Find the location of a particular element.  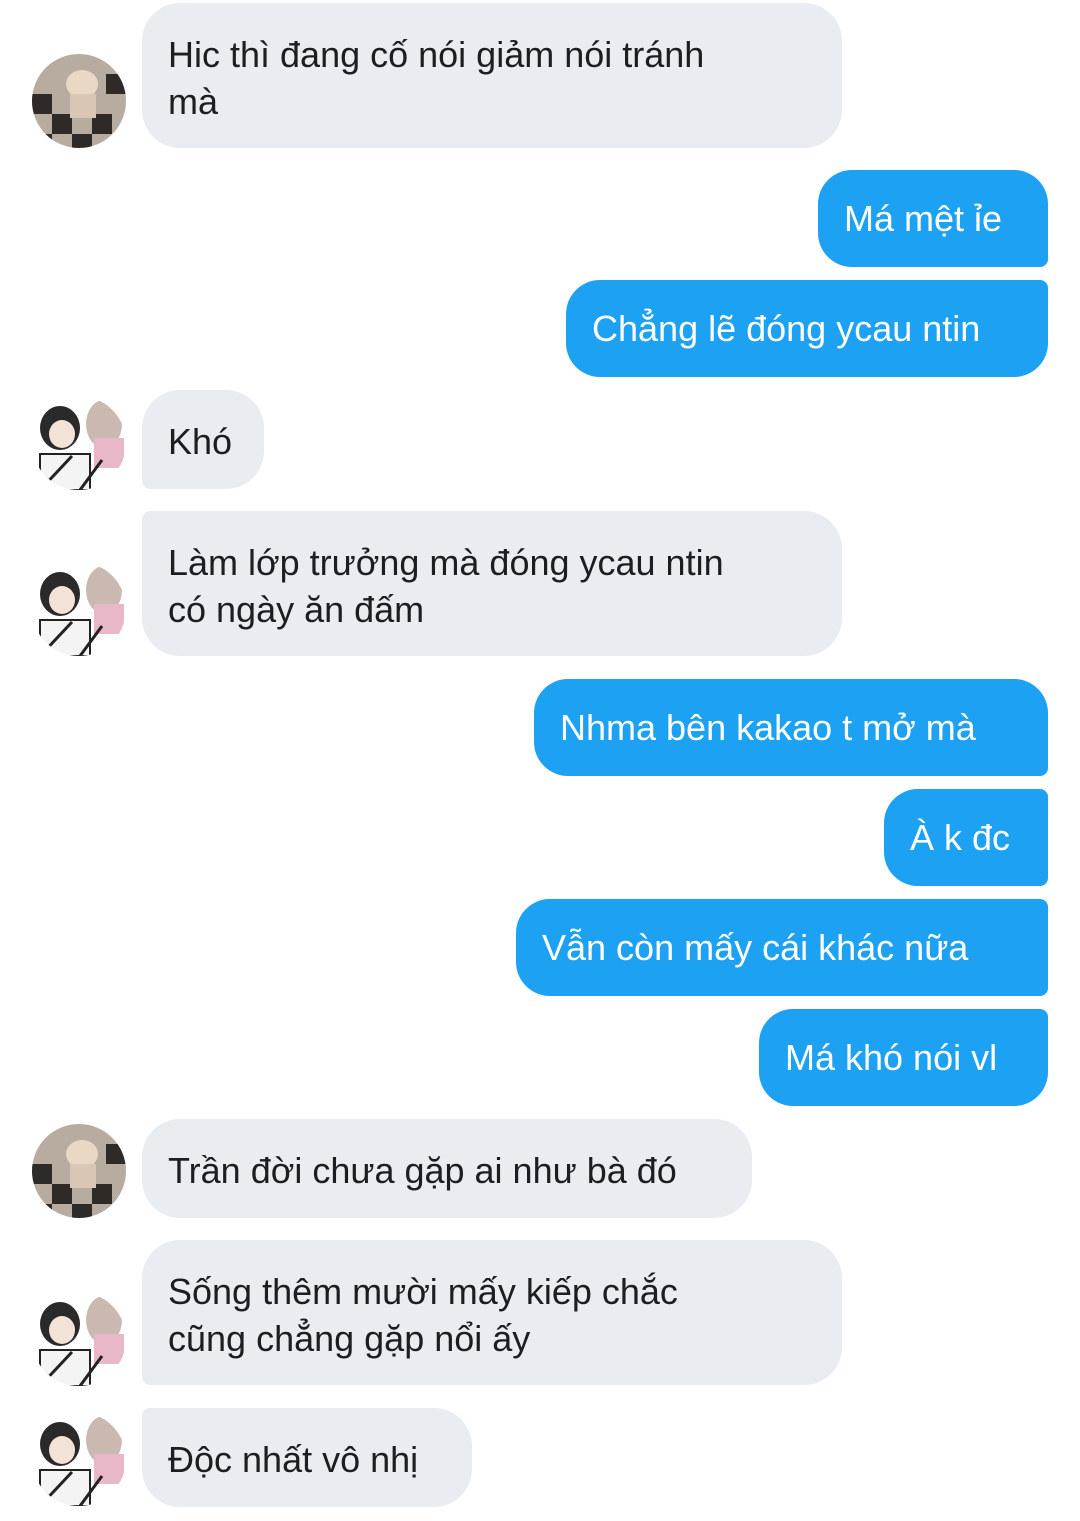

incoming-message: Khó is located at coordinates (203, 439).